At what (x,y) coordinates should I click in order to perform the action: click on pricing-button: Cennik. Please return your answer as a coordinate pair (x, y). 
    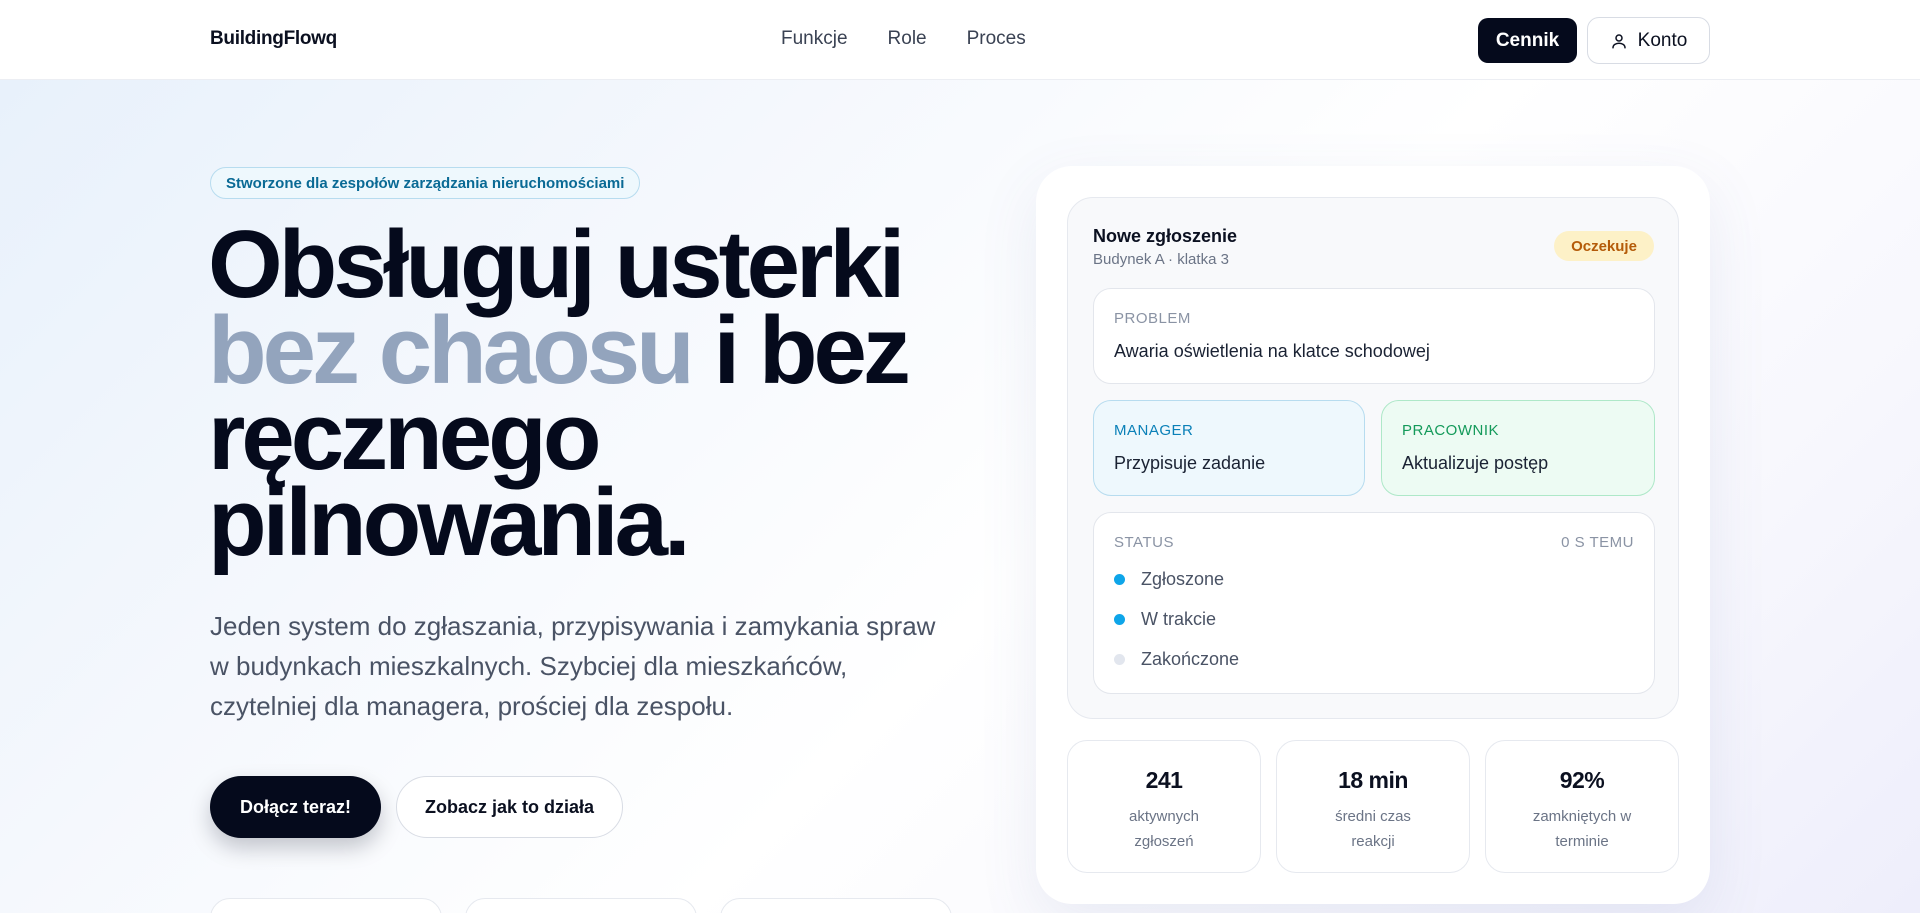
    Looking at the image, I should click on (1527, 40).